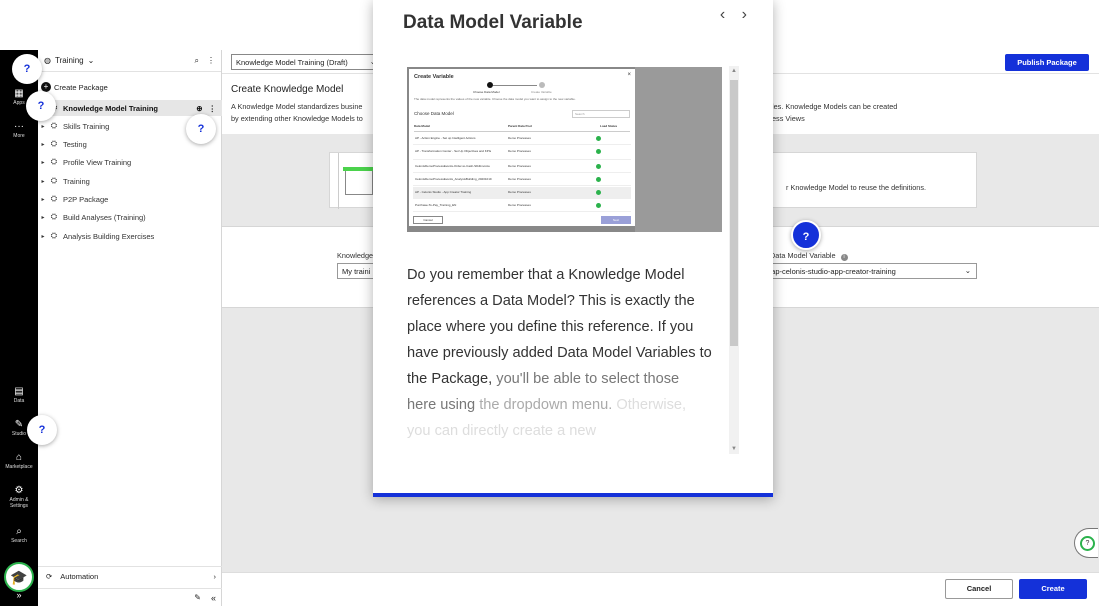 The width and height of the screenshot is (1099, 606). Describe the element at coordinates (844, 257) in the screenshot. I see `info-icon: i` at that location.